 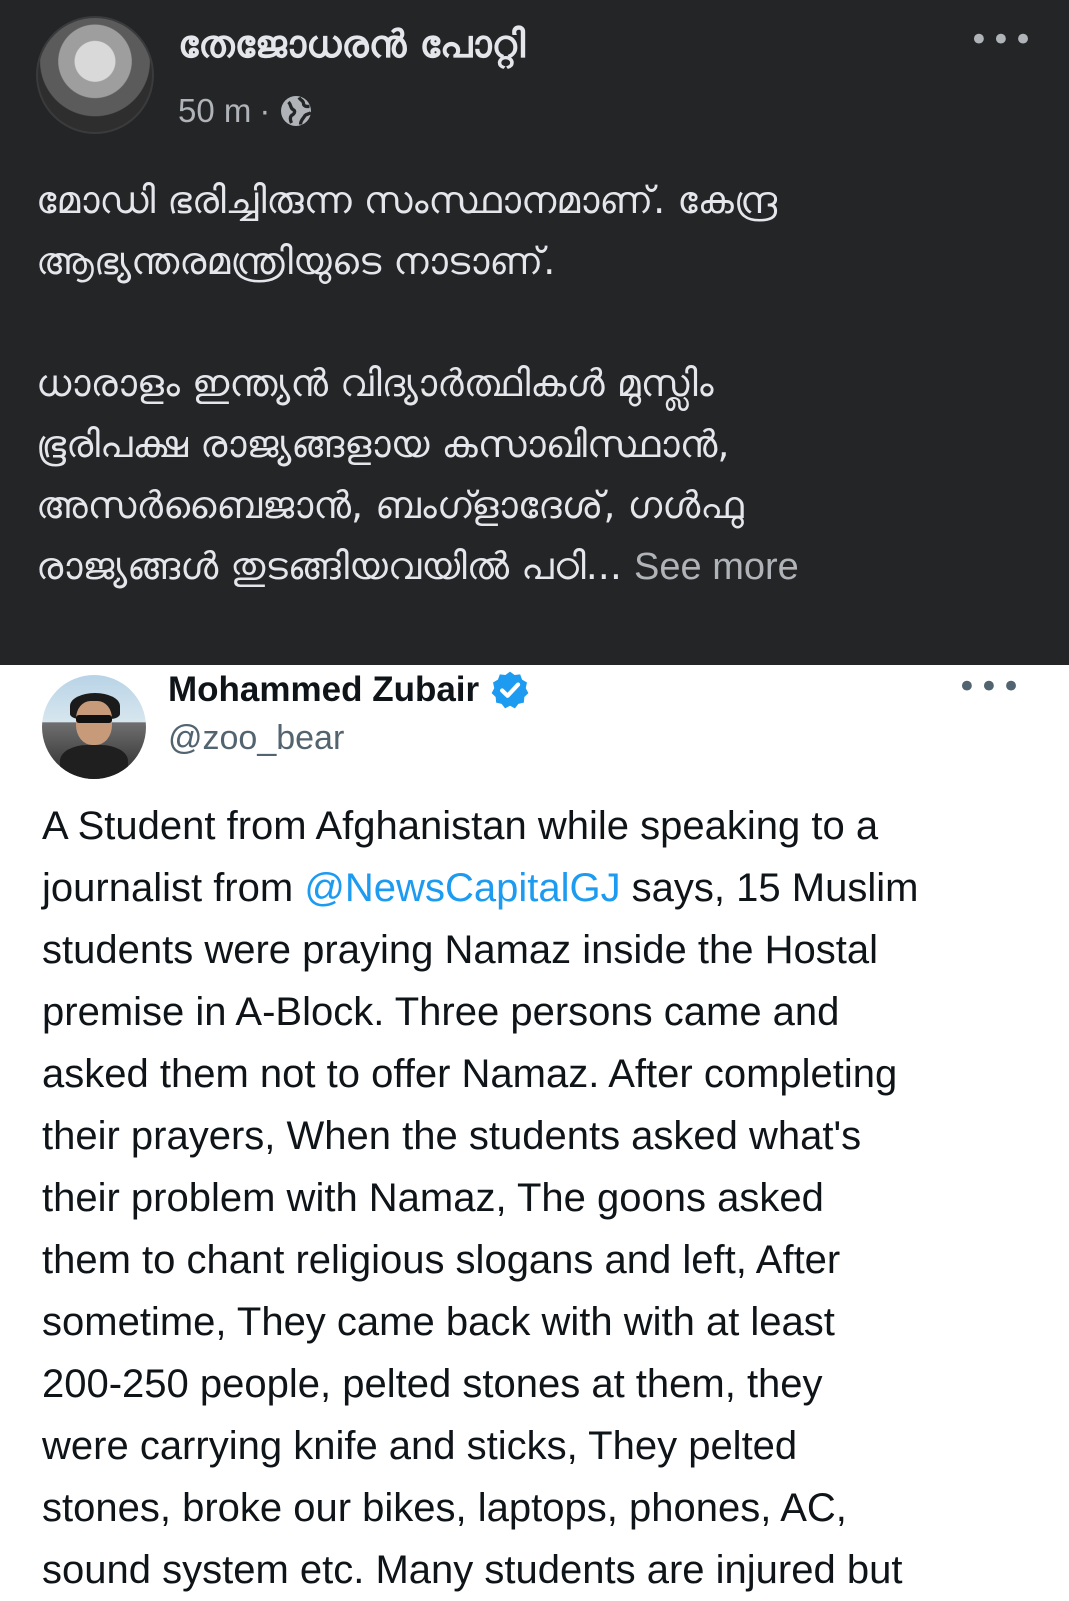 What do you see at coordinates (407, 200) in the screenshot?
I see `fb-text-line: മോഡി ഭരിച്ചിരുന്ന സംസ്ഥാനമാണ്. കേന്ദ്ര` at bounding box center [407, 200].